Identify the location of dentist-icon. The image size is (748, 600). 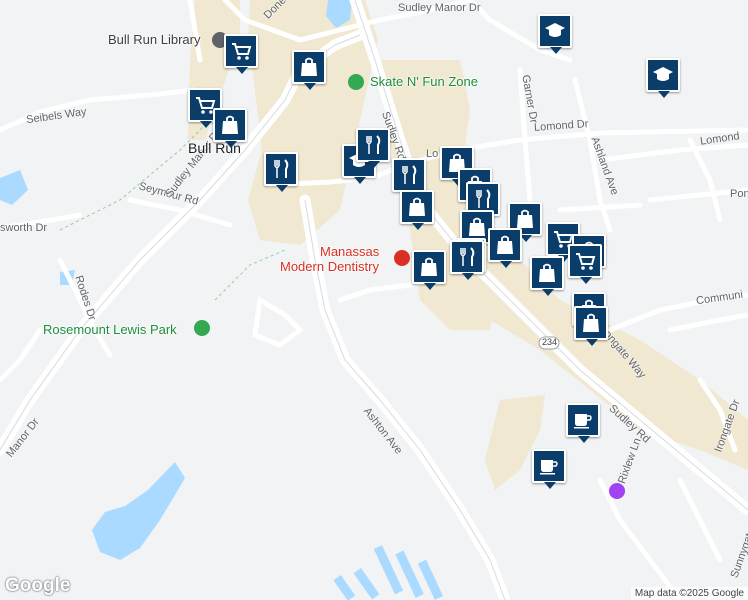
(402, 258).